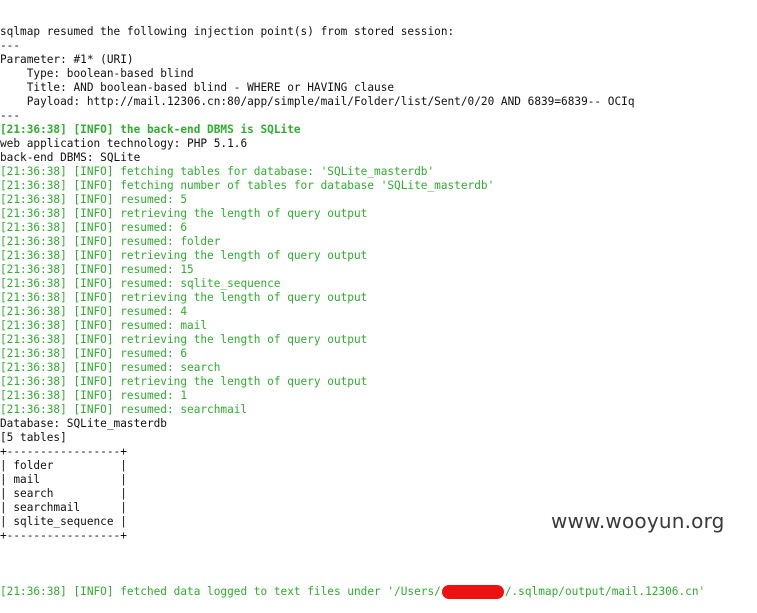 The width and height of the screenshot is (757, 613). Describe the element at coordinates (605, 591) in the screenshot. I see `final-log-line-end: /.sqlmap/output/mail.12306.cn'` at that location.